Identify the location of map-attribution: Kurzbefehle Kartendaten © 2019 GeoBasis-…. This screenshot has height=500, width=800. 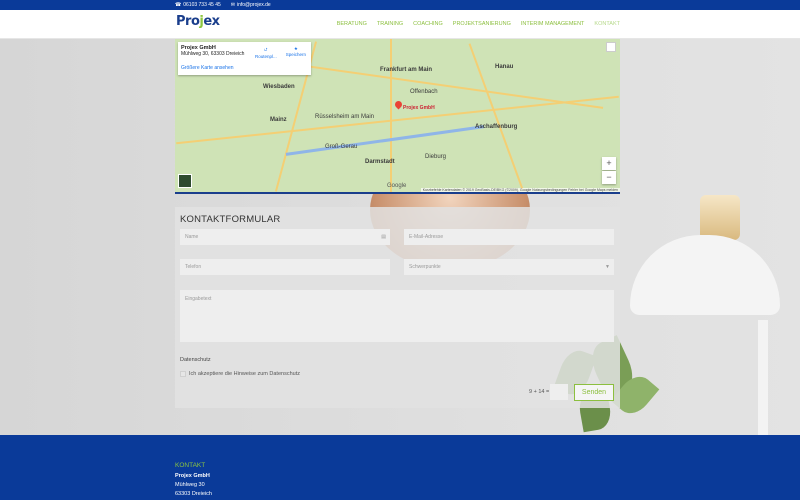
(520, 190).